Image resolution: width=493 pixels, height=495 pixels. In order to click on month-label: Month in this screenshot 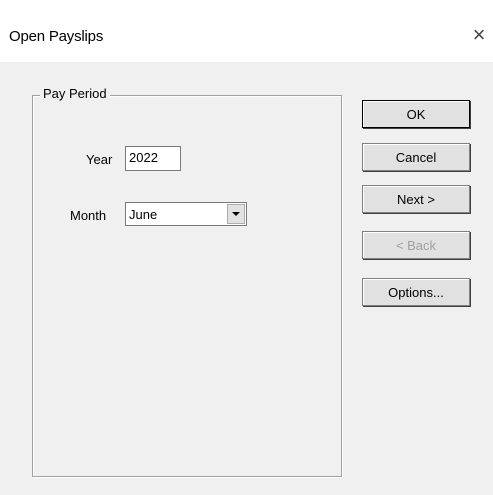, I will do `click(88, 215)`.